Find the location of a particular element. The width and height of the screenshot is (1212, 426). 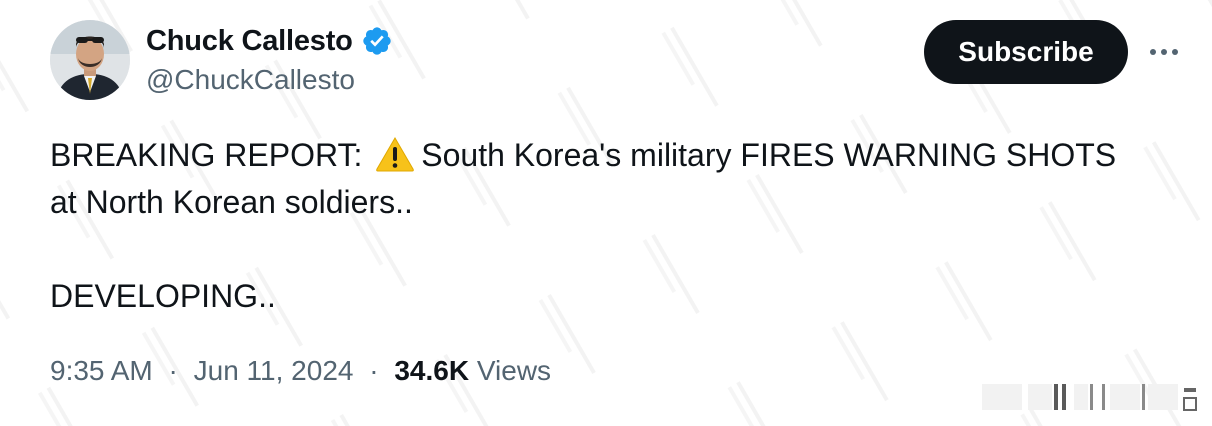

views-count: 34.6K is located at coordinates (432, 370).